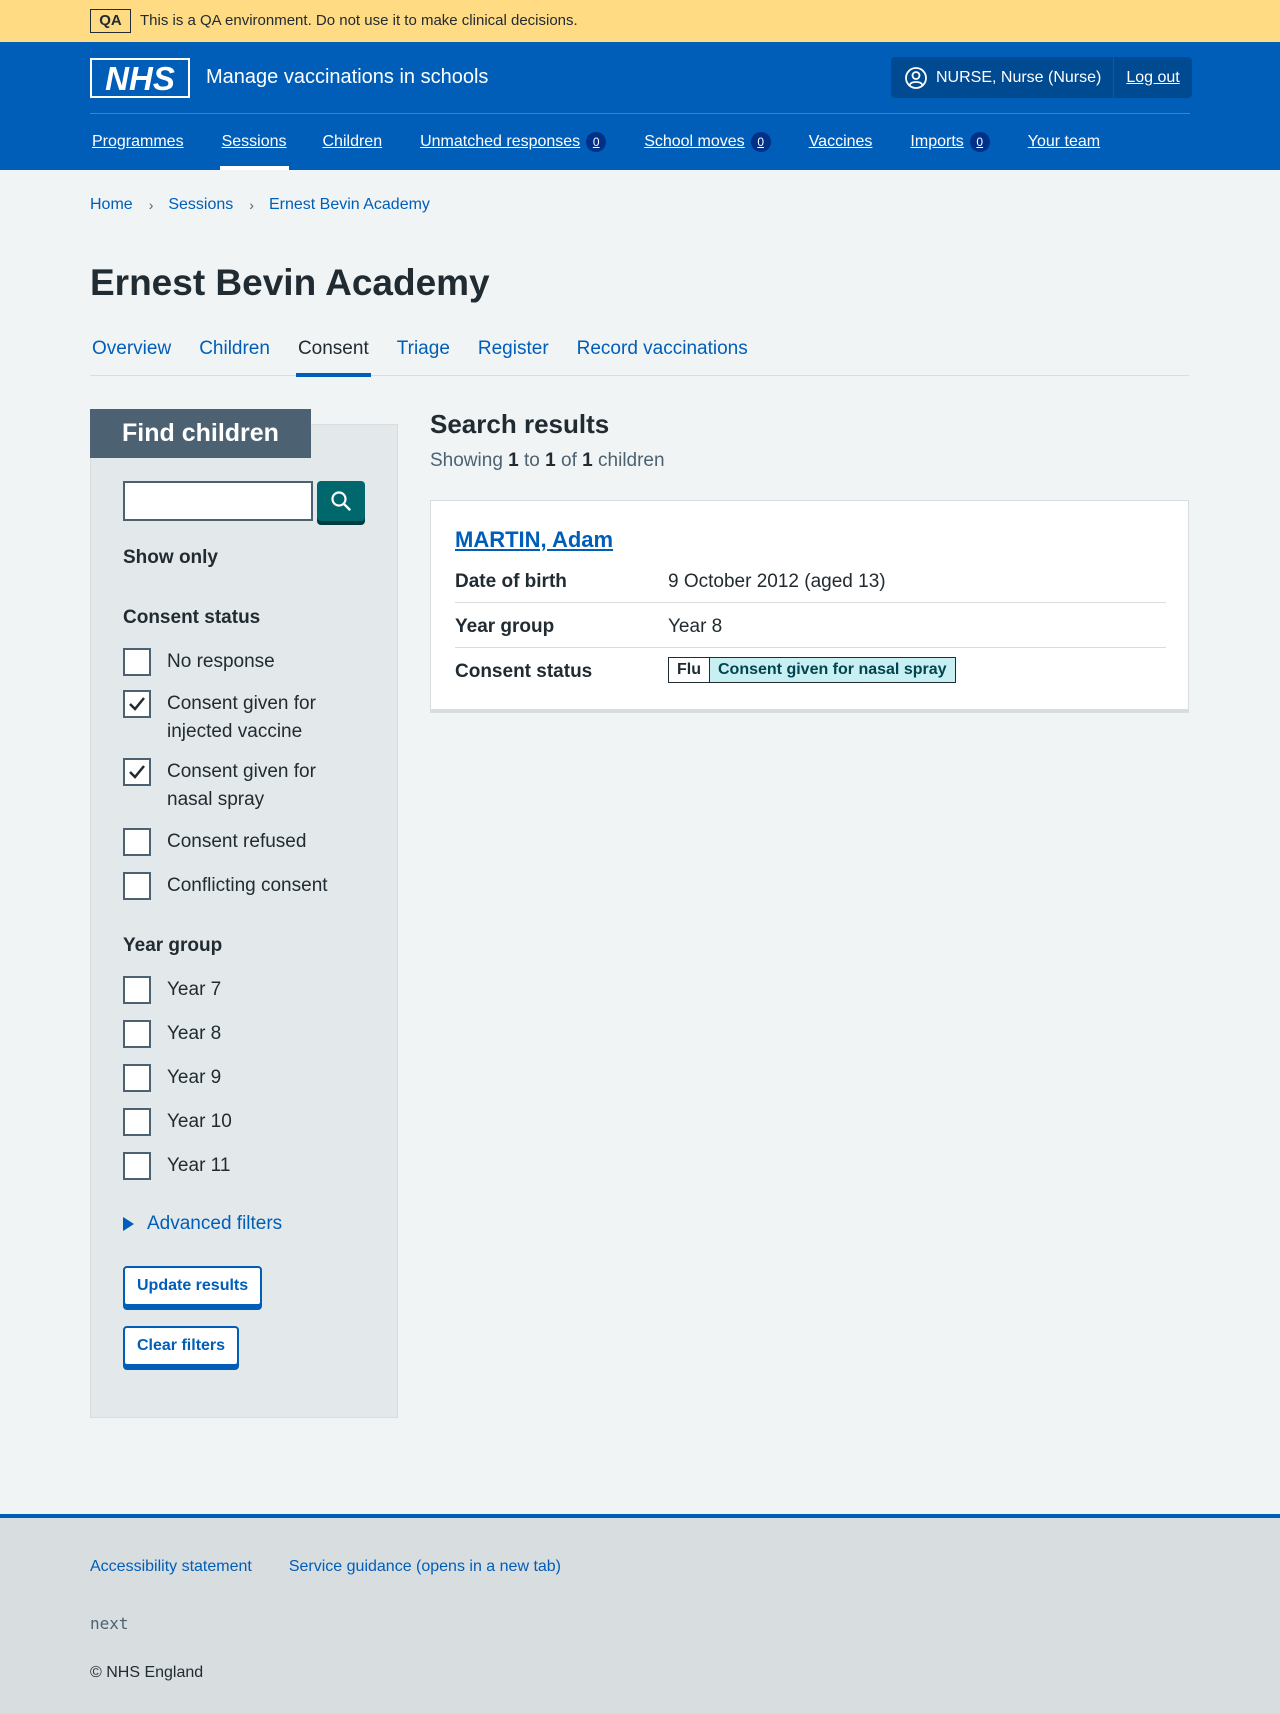 Image resolution: width=1280 pixels, height=1714 pixels. I want to click on advanced-filters-toggle: Advanced filters, so click(202, 1224).